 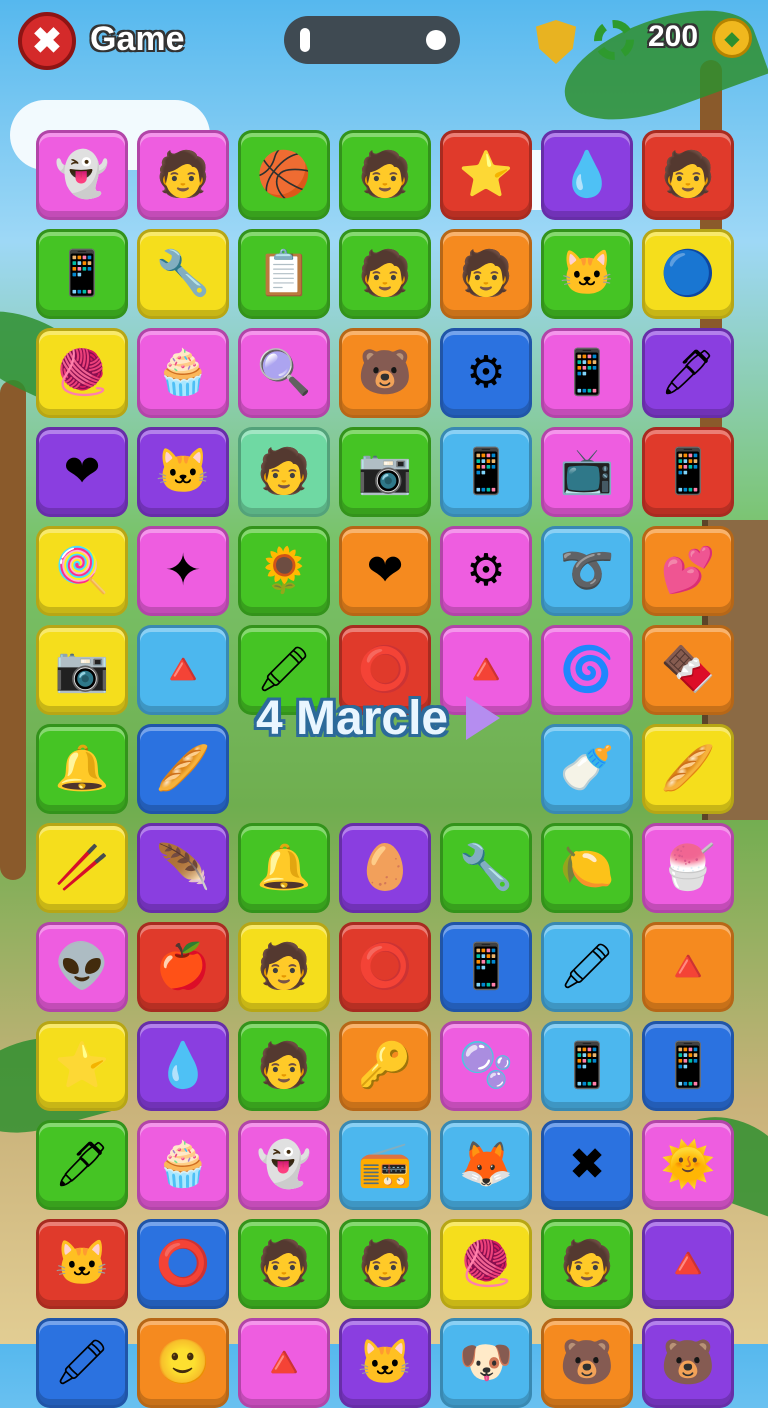 What do you see at coordinates (688, 571) in the screenshot?
I see `board-tile: 💕` at bounding box center [688, 571].